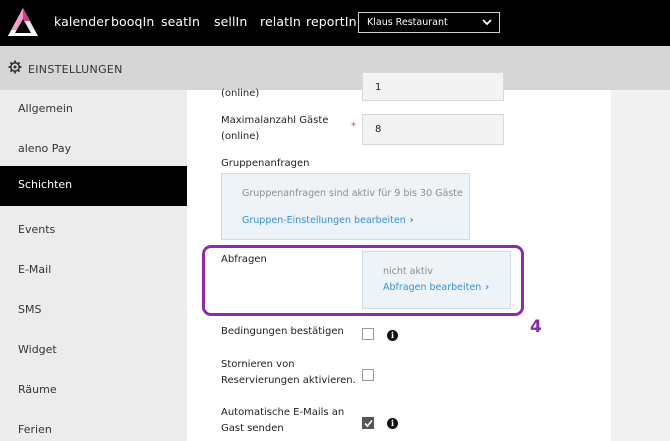 This screenshot has width=670, height=441. Describe the element at coordinates (93, 231) in the screenshot. I see `sidebar-item-events: Events` at that location.